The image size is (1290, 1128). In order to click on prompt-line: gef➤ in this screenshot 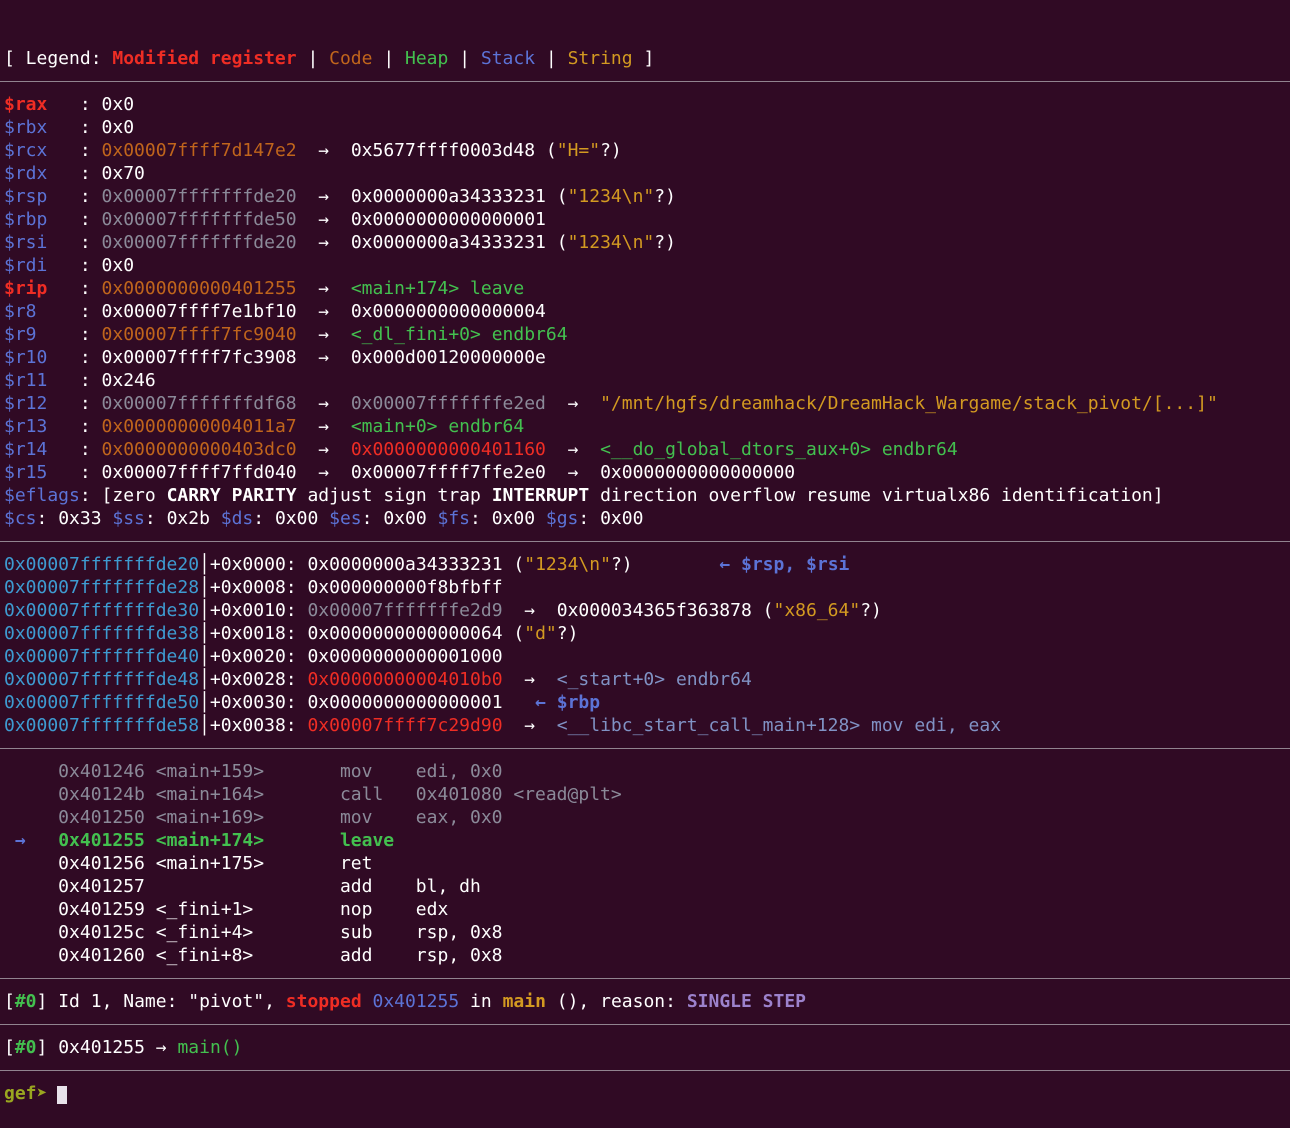, I will do `click(645, 1093)`.